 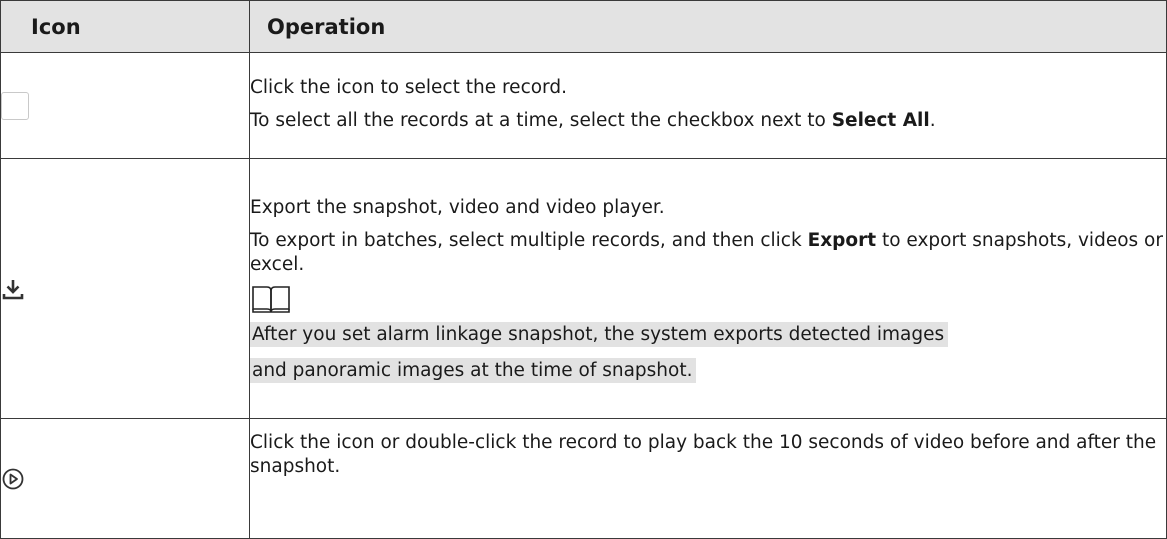 What do you see at coordinates (125, 26) in the screenshot?
I see `header-icon: Icon` at bounding box center [125, 26].